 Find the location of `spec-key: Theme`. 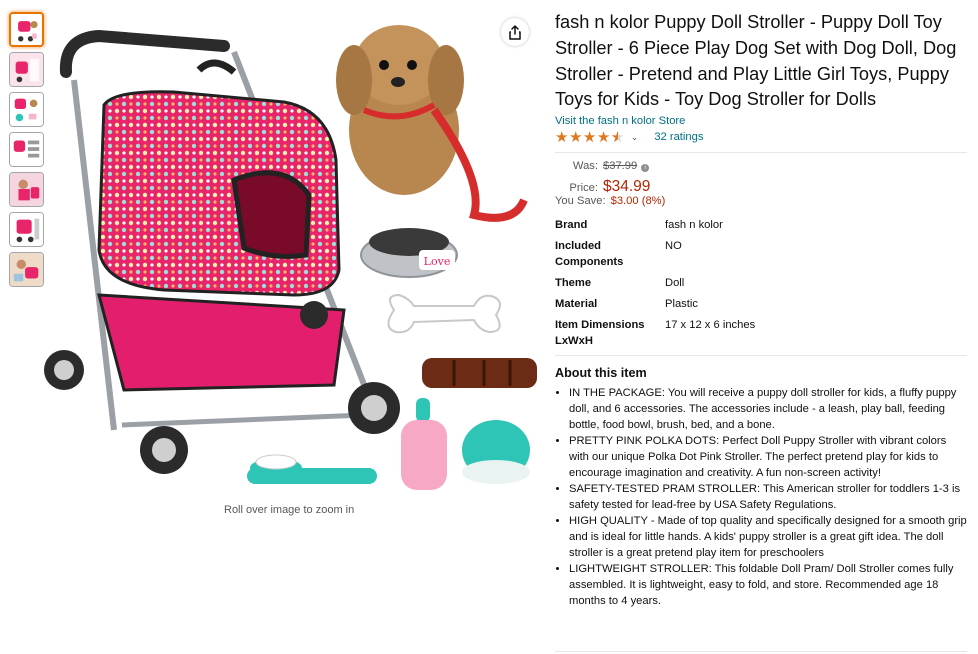

spec-key: Theme is located at coordinates (573, 282).